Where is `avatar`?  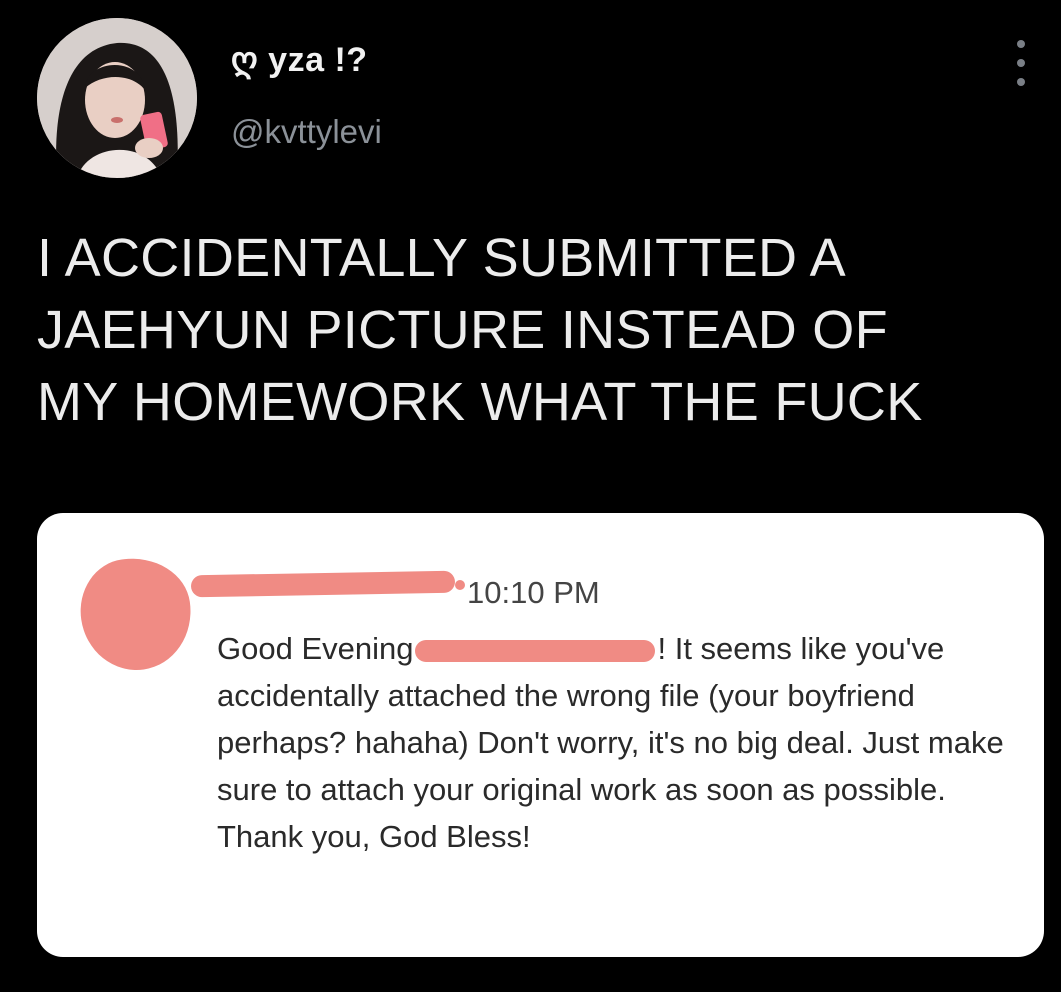 avatar is located at coordinates (117, 98).